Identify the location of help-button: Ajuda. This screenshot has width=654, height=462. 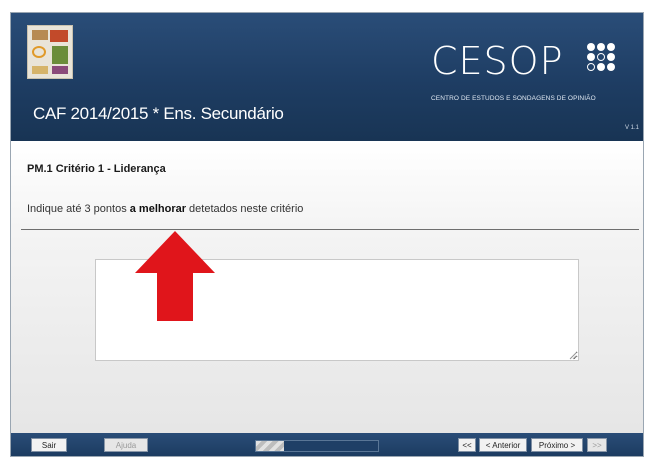
(126, 445).